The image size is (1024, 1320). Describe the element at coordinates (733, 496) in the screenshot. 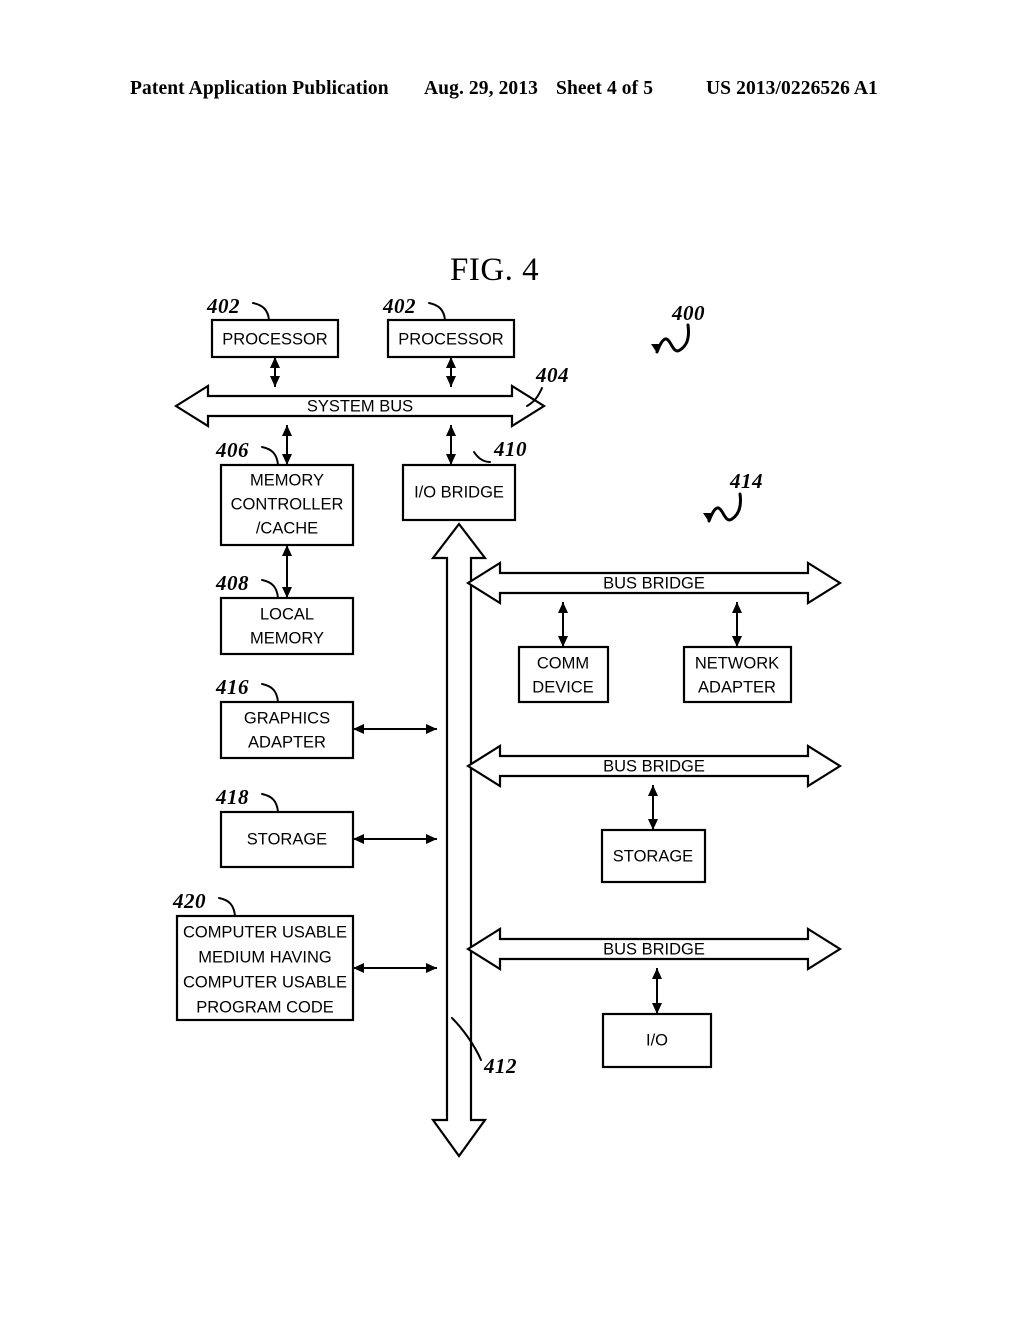

I see `peripheral-bus-ref-414-callout: 414` at that location.